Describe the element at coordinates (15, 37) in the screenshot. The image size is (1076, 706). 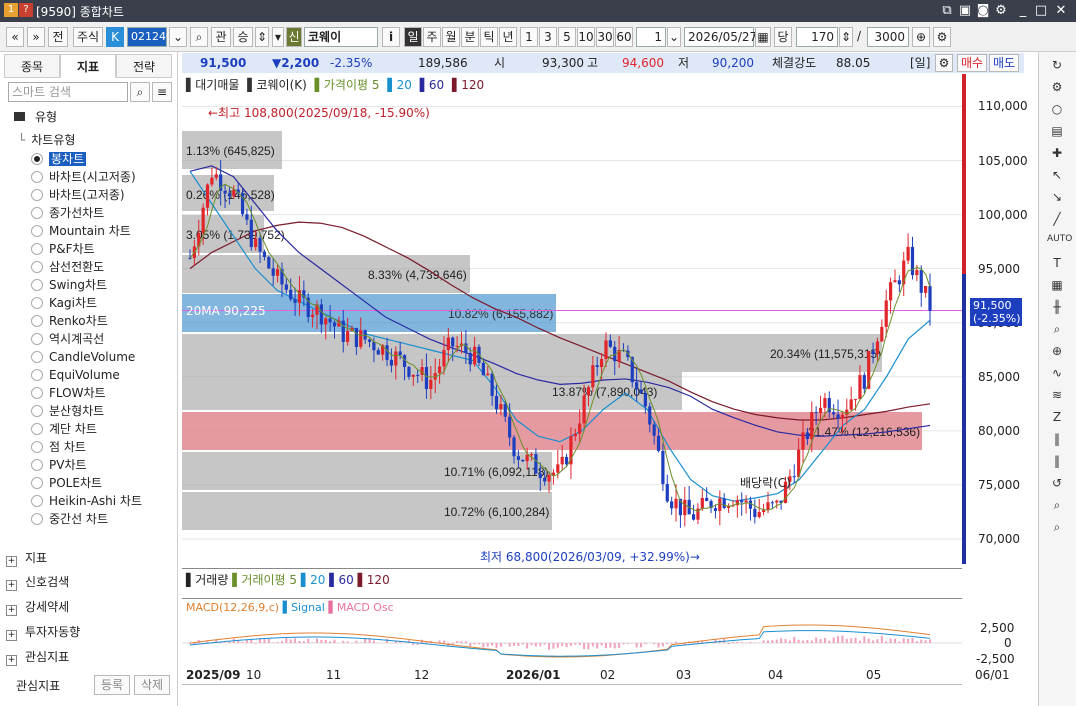
I see `prev-double-icon: «` at that location.